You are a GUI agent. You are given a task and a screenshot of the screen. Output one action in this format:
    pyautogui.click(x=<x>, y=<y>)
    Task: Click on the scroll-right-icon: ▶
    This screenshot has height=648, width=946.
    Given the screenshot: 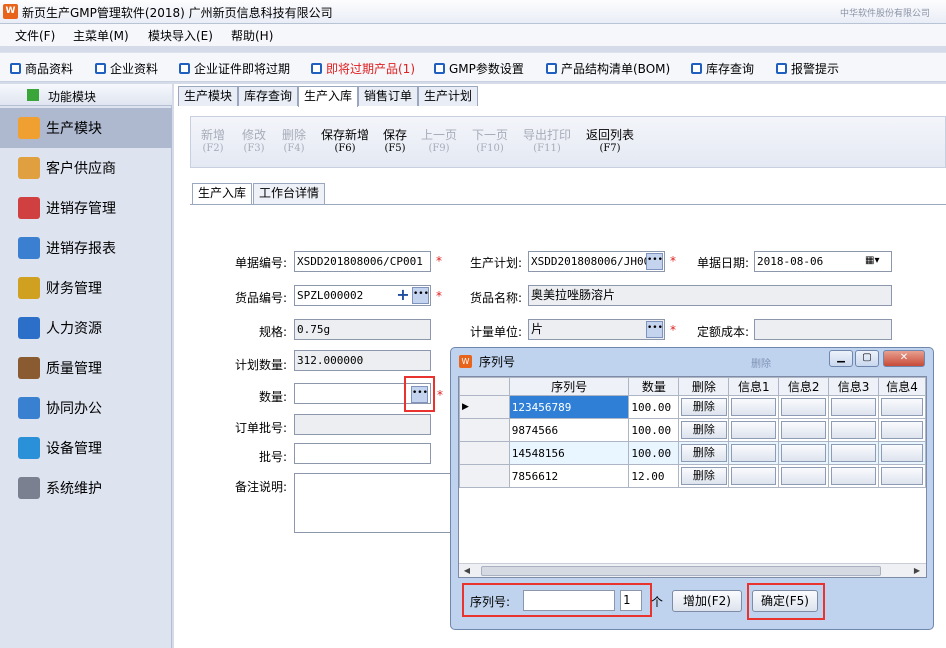 What is the action you would take?
    pyautogui.click(x=917, y=571)
    